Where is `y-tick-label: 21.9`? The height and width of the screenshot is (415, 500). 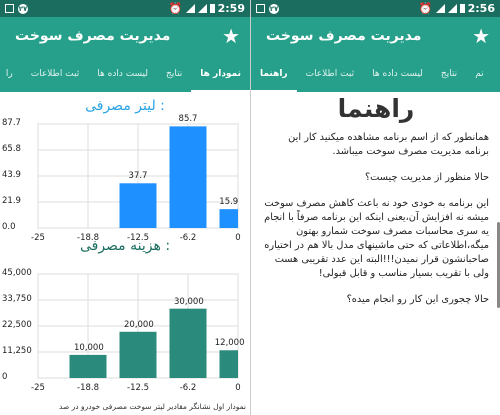
y-tick-label: 21.9 is located at coordinates (11, 201).